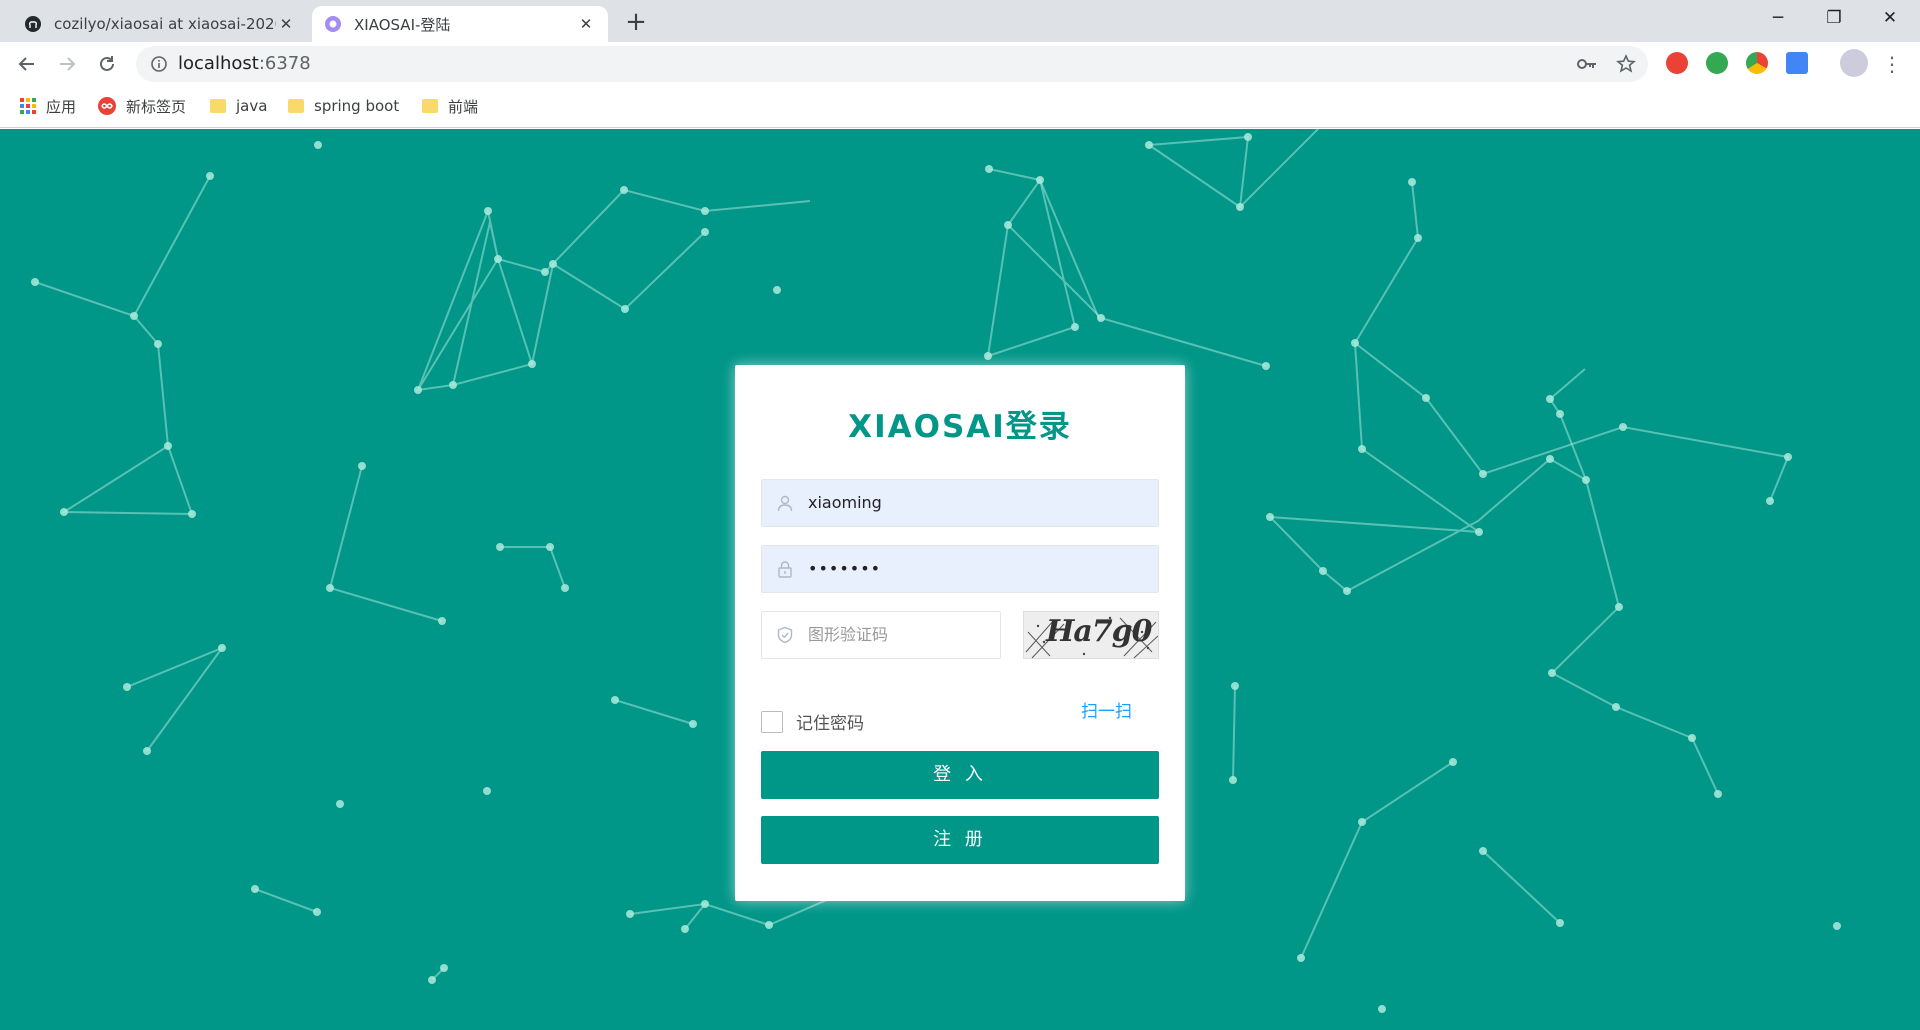  Describe the element at coordinates (357, 106) in the screenshot. I see `bookmark-label: spring boot` at that location.